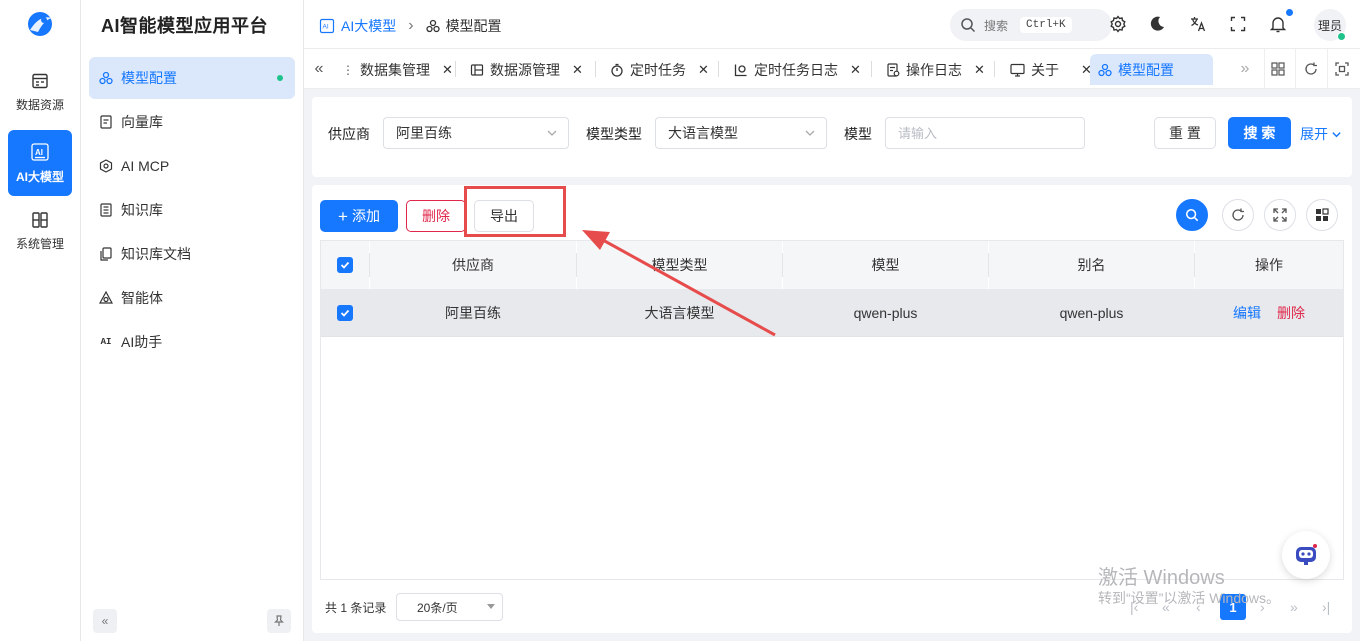  Describe the element at coordinates (1280, 215) in the screenshot. I see `fullscreen-table-button` at that location.